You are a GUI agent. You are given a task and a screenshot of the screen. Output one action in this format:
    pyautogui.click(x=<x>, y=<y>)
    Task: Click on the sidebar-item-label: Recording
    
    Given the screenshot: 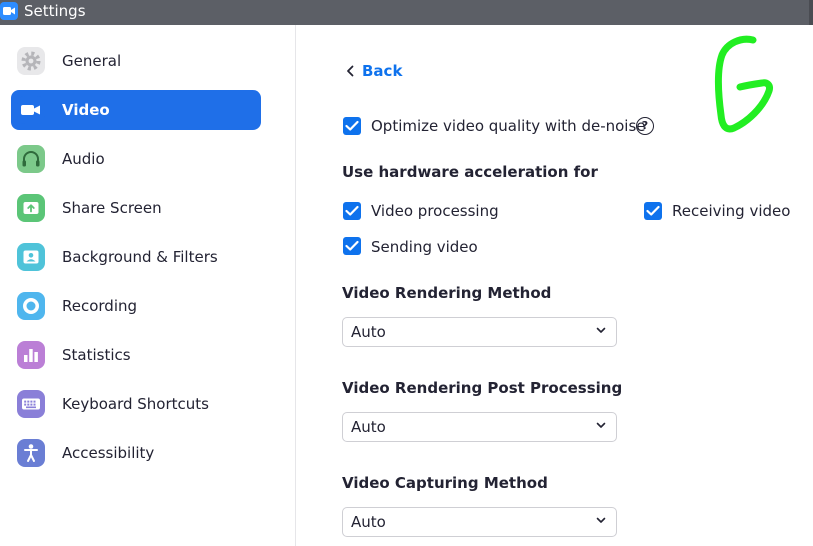 What is the action you would take?
    pyautogui.click(x=100, y=306)
    